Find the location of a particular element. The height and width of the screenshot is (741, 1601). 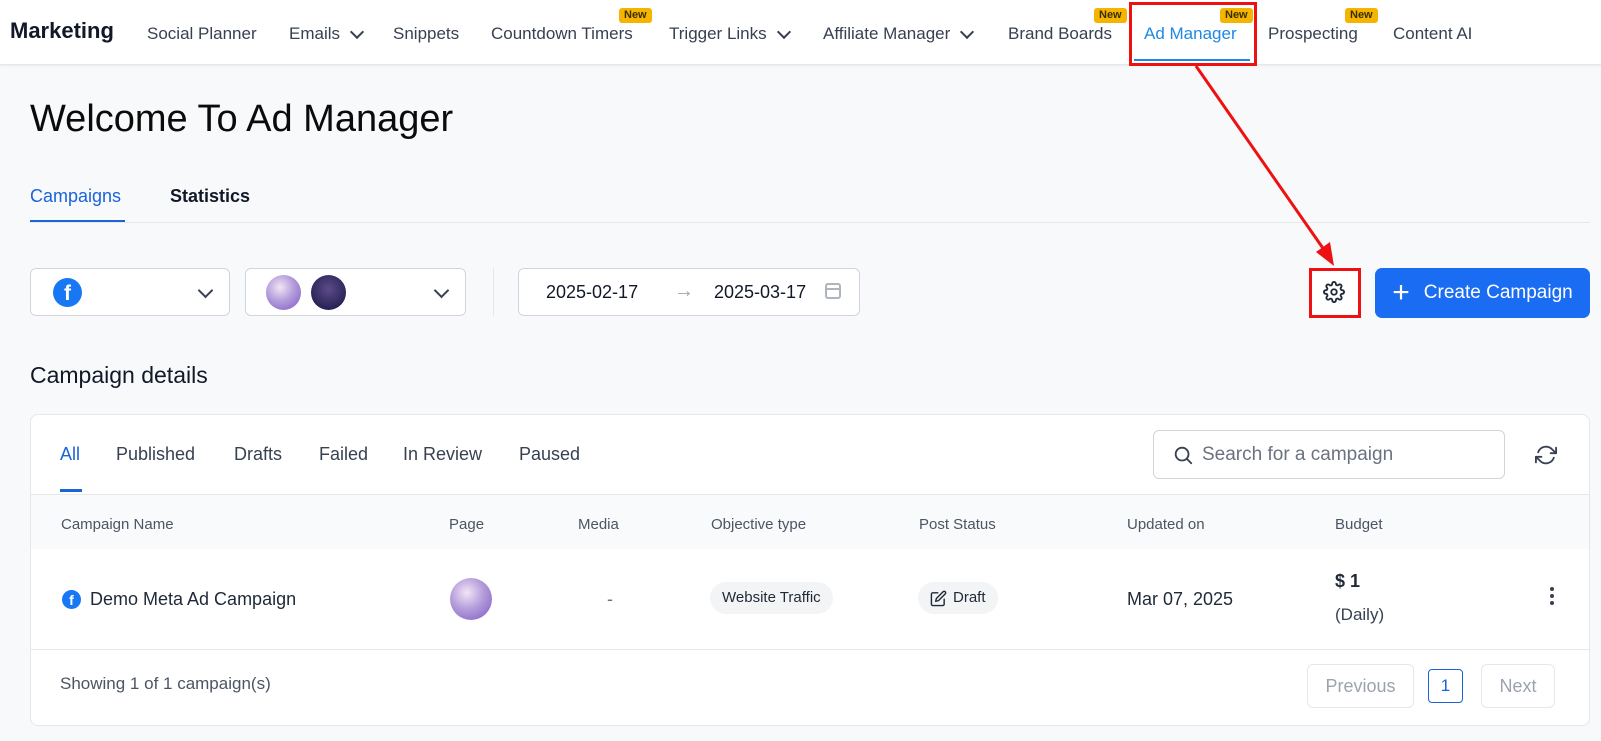

refresh-icon is located at coordinates (1546, 455).